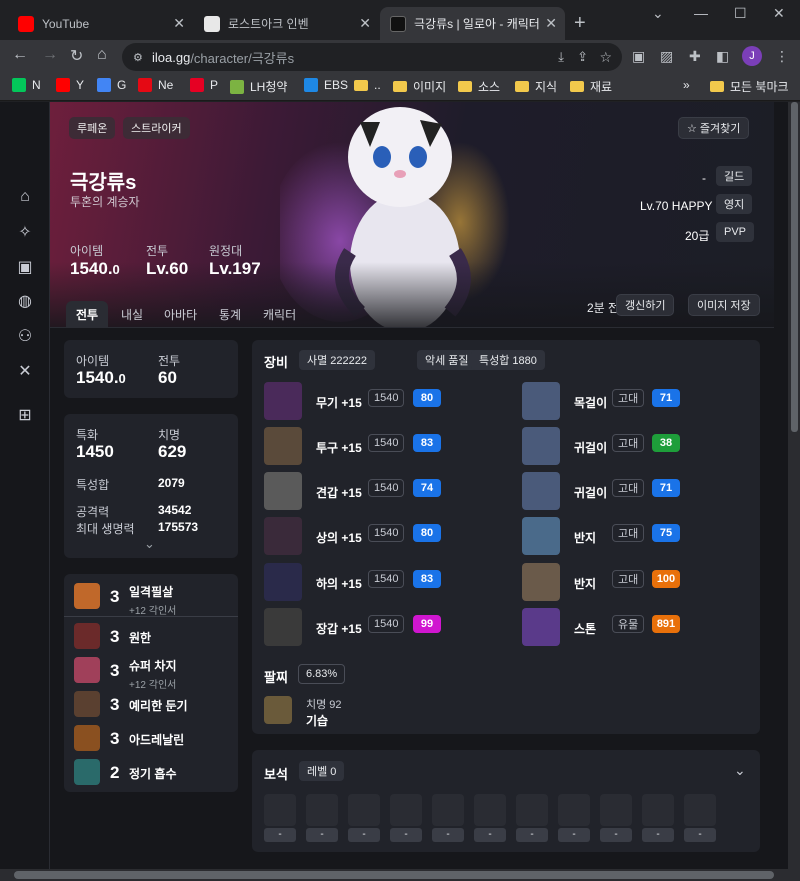  Describe the element at coordinates (70, 85) in the screenshot. I see `bookmark-item: Y` at that location.